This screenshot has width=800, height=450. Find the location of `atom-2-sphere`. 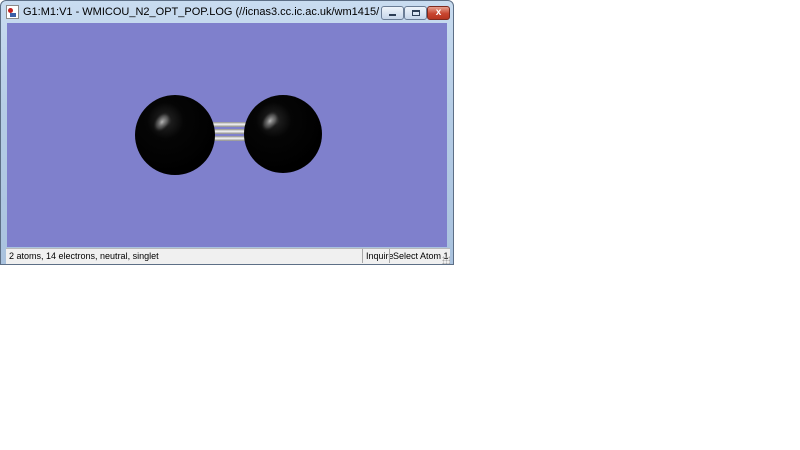

atom-2-sphere is located at coordinates (283, 134).